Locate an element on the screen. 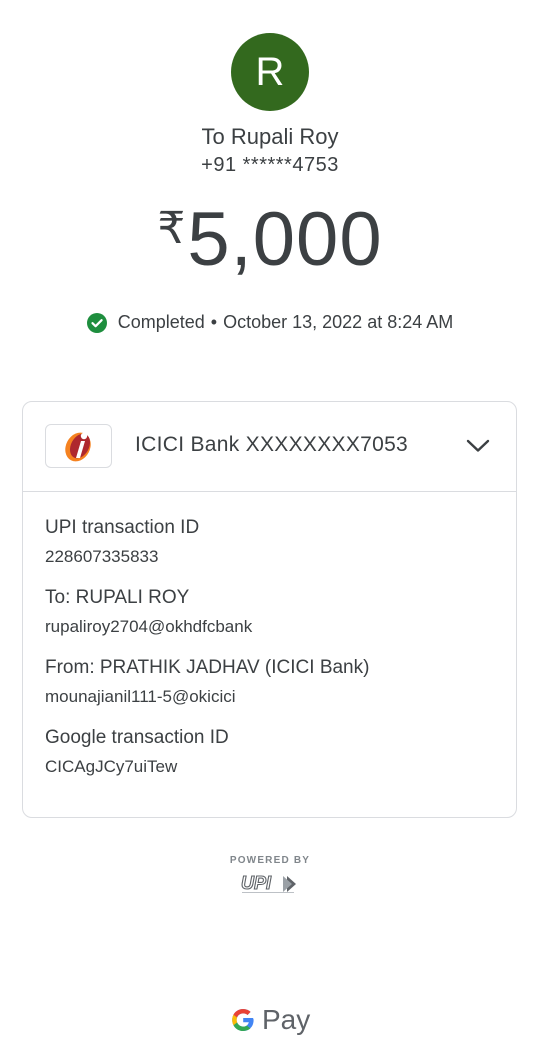 The image size is (540, 1060). recipient-avatar: R is located at coordinates (270, 72).